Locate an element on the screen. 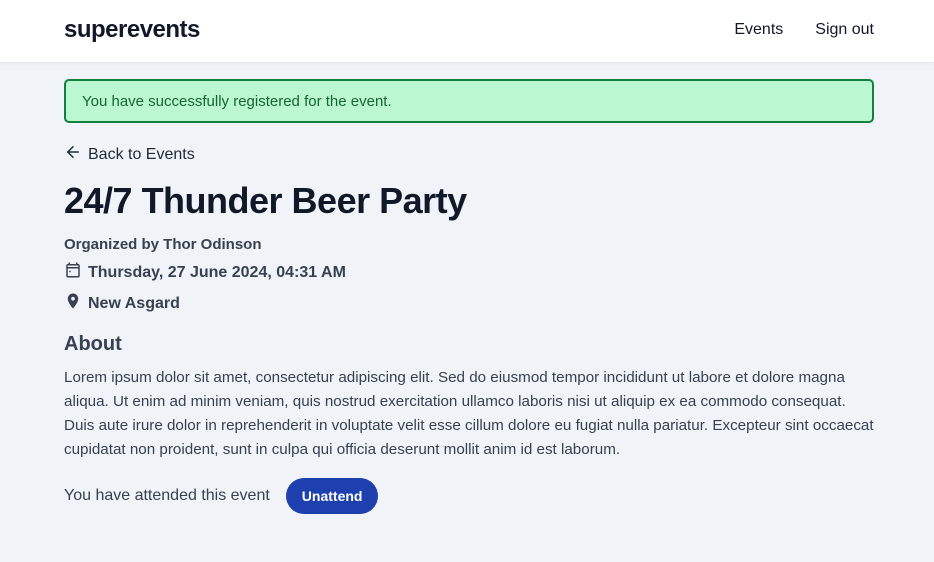  event-date: Thursday, 27 June 2024, 04:31 AM is located at coordinates (469, 272).